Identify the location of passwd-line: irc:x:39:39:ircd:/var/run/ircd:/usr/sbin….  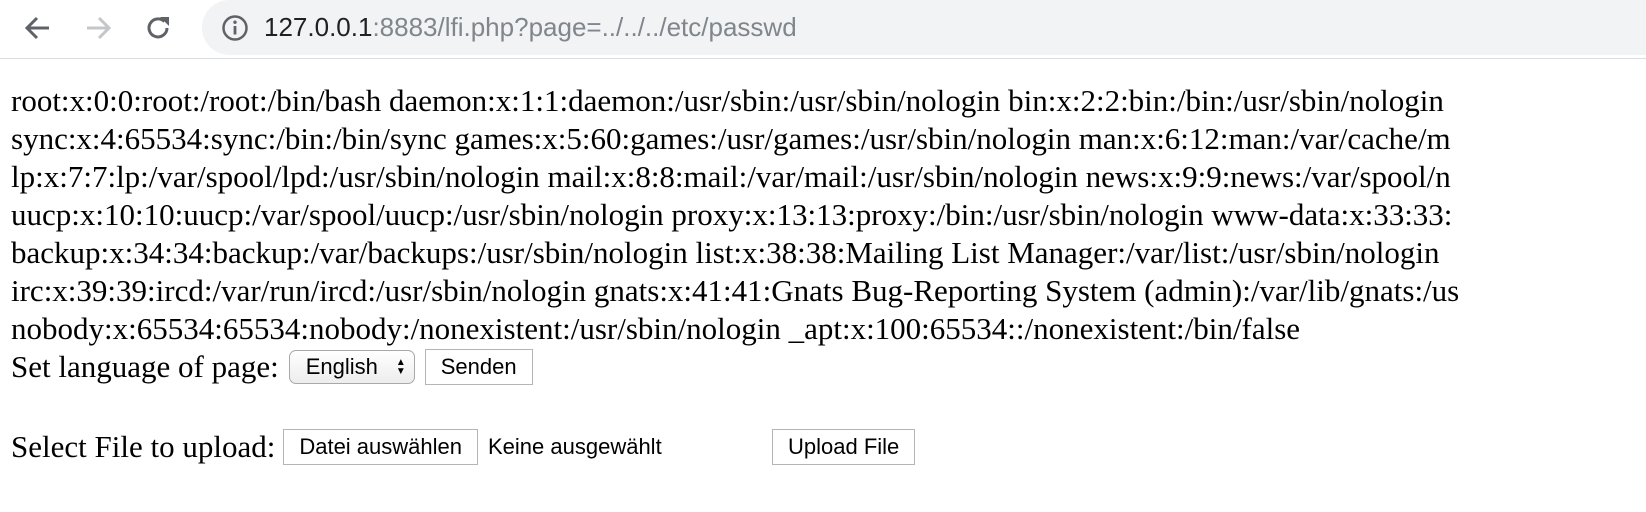
(735, 290).